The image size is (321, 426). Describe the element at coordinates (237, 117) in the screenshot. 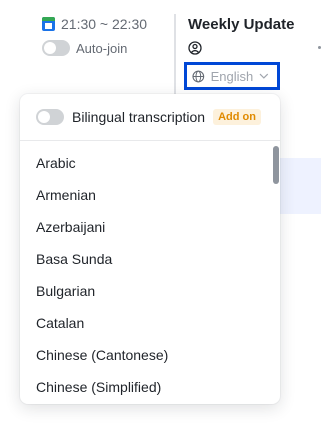

I see `addon-badge: Add on` at that location.